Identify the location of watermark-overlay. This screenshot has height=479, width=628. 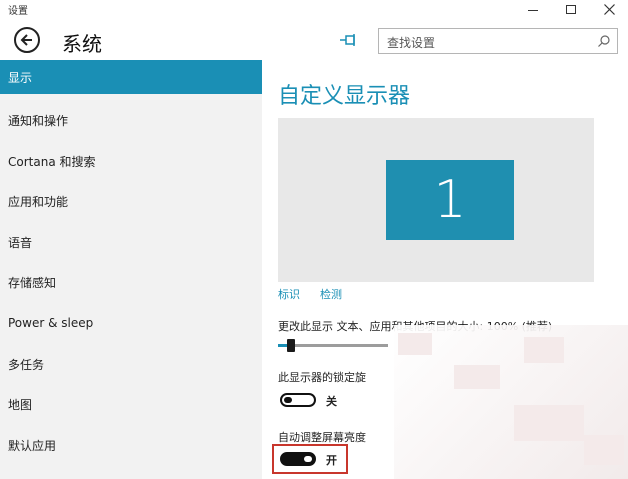
(511, 402).